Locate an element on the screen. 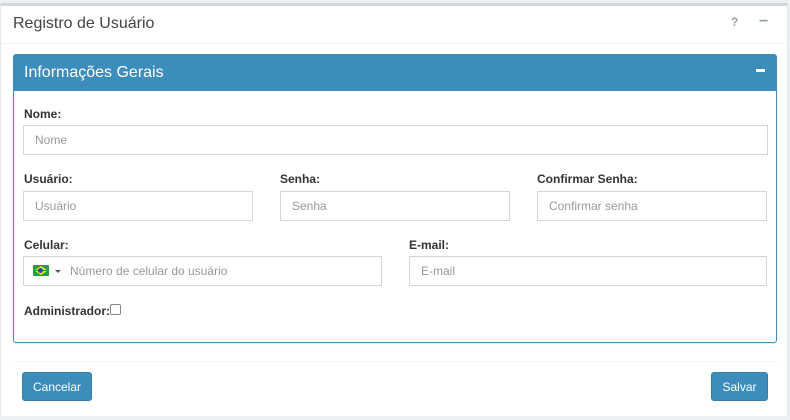 The height and width of the screenshot is (420, 790). senha-input is located at coordinates (395, 206).